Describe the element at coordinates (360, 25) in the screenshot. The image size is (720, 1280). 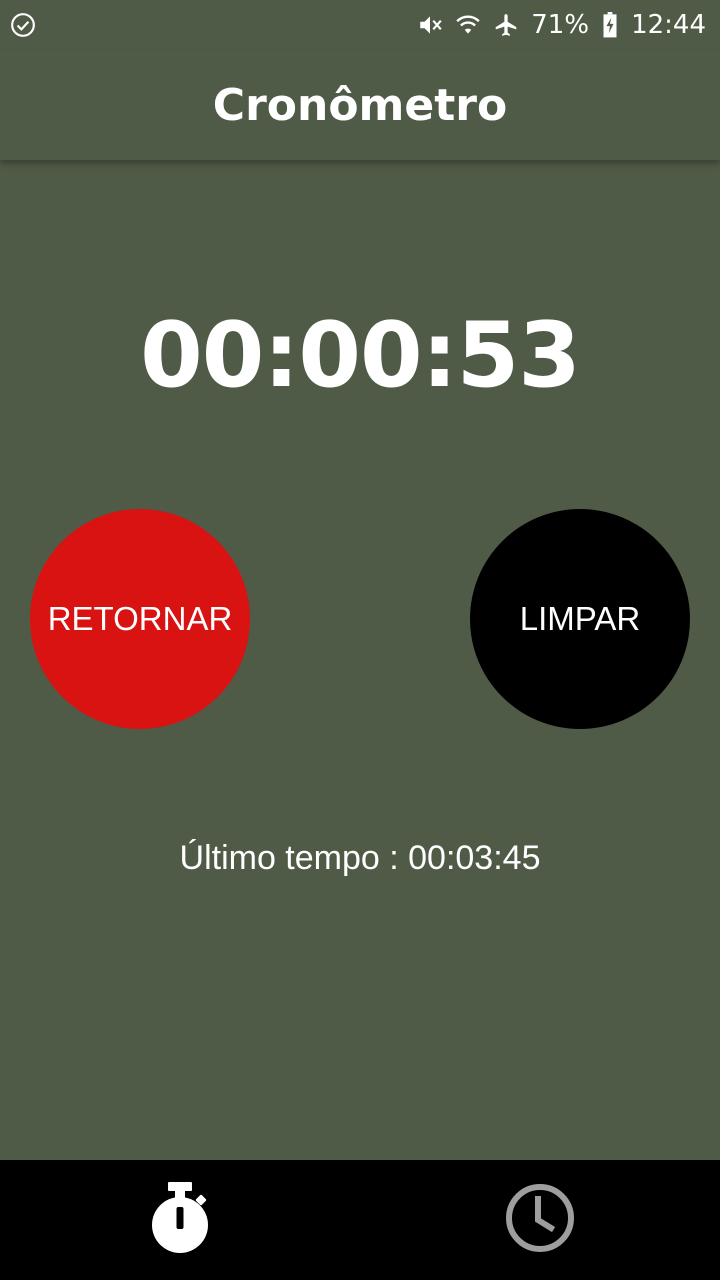
I see `status-bar: 71% 12:44` at that location.